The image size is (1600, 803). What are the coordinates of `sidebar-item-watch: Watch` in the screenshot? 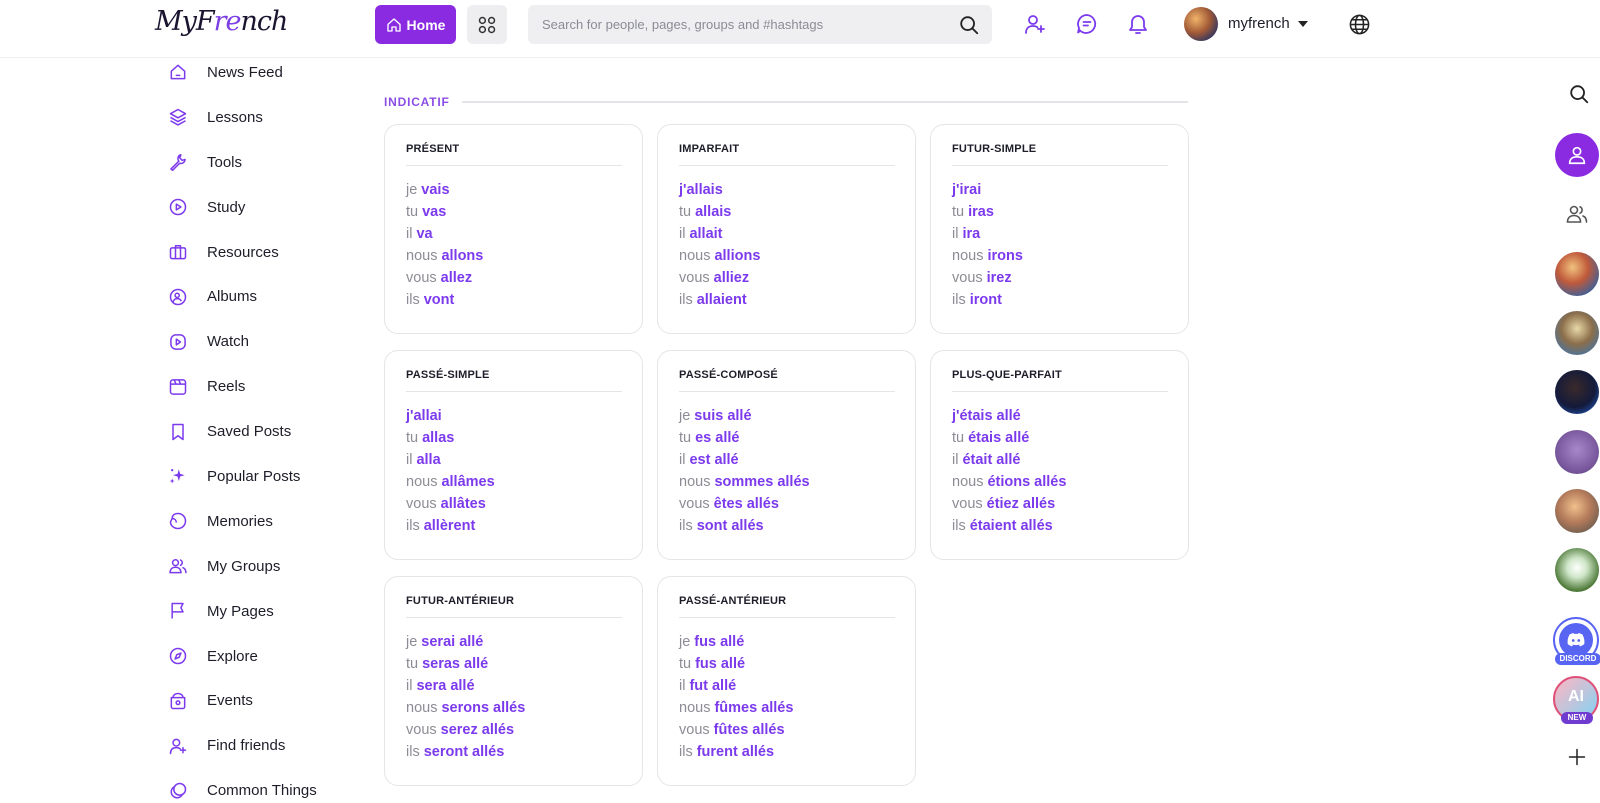 It's located at (263, 341).